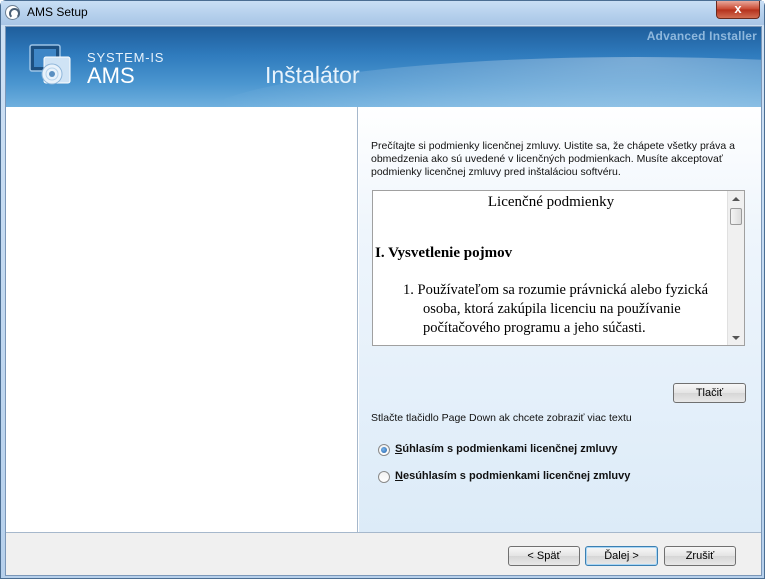  I want to click on window-title: AMS Setup, so click(57, 12).